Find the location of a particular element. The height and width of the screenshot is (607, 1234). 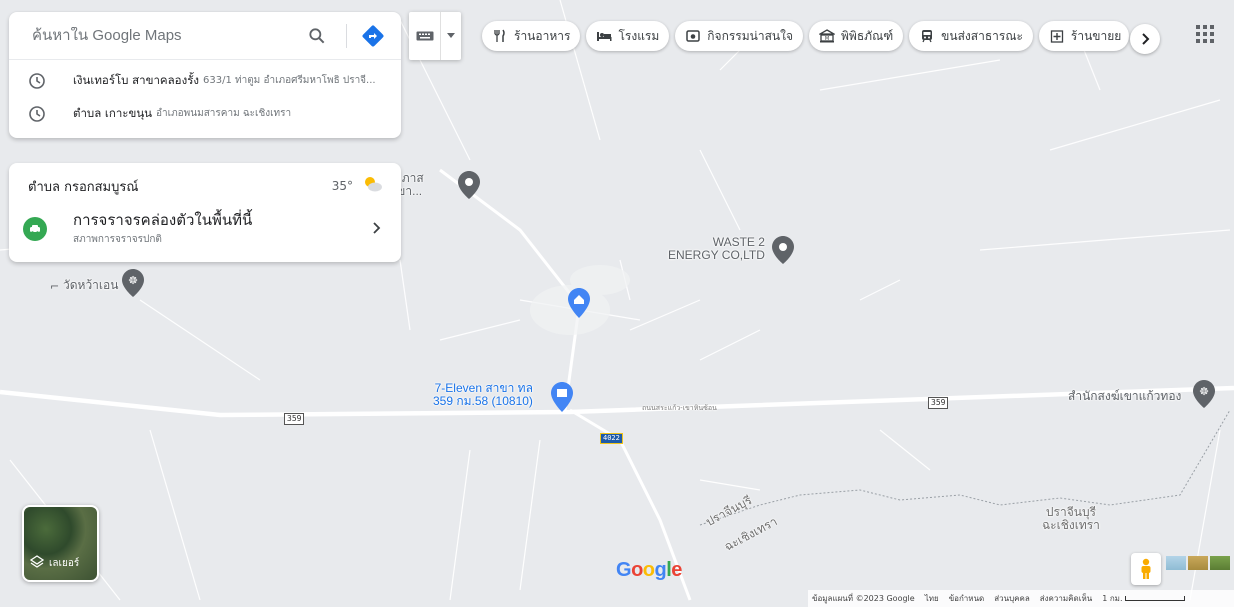

terms-link: ข้อกำหนด is located at coordinates (967, 598).